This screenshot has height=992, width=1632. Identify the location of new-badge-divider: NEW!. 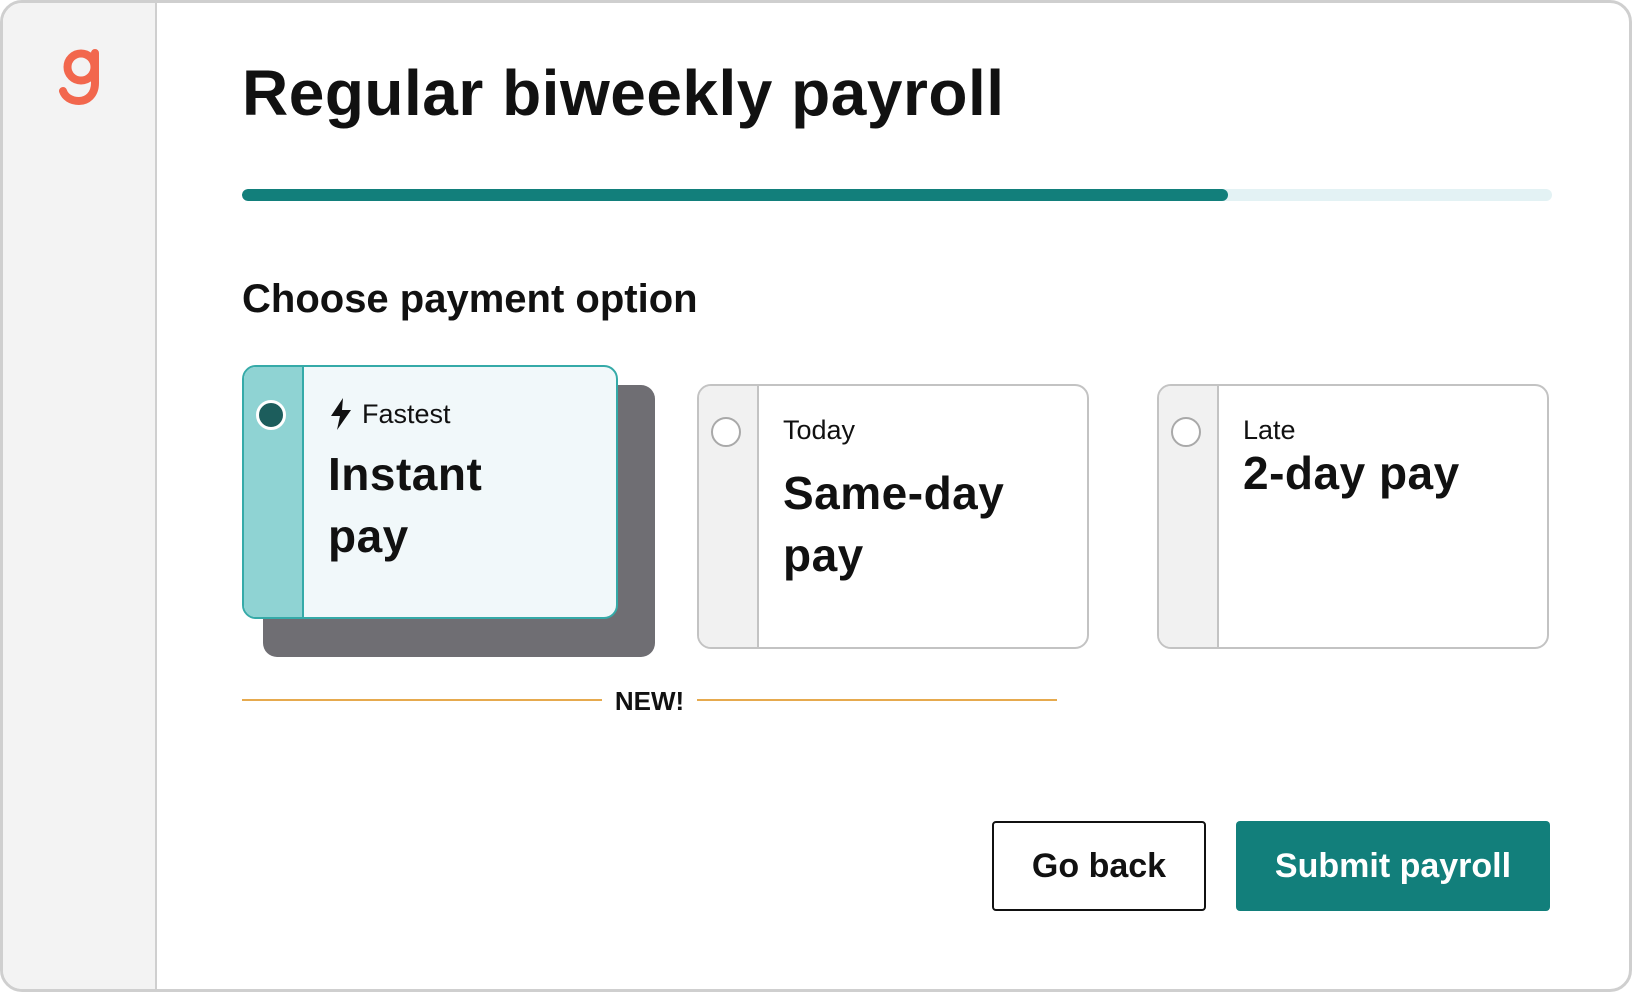
(649, 701).